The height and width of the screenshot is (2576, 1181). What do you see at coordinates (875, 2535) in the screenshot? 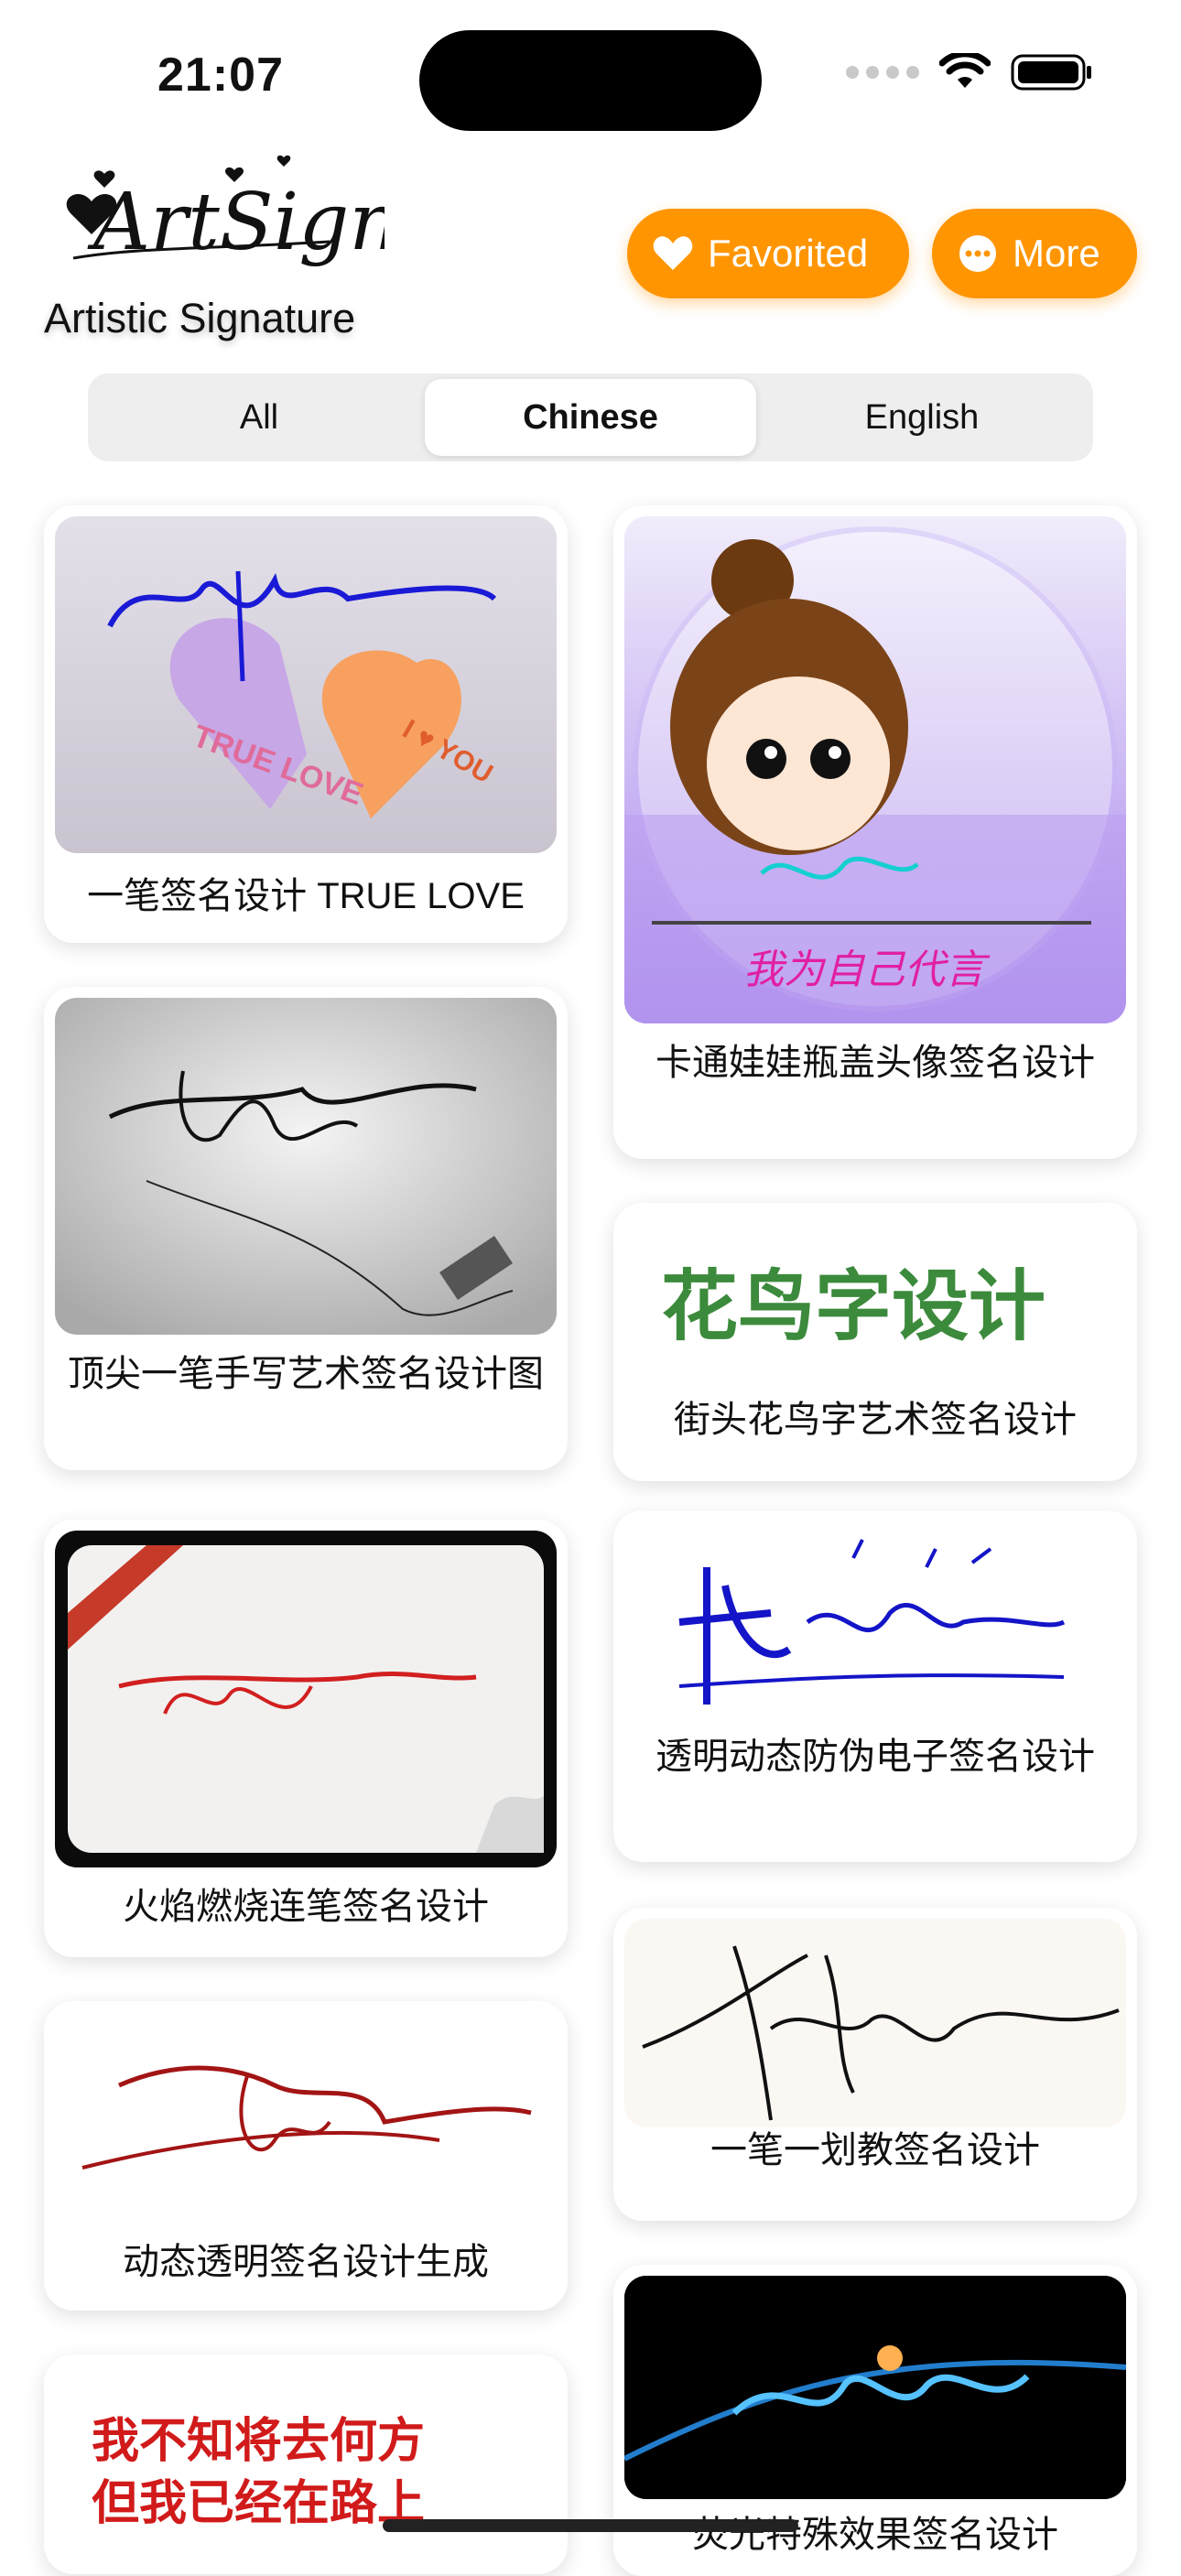
I see `card-title: 荧光特殊效果签名设计` at bounding box center [875, 2535].